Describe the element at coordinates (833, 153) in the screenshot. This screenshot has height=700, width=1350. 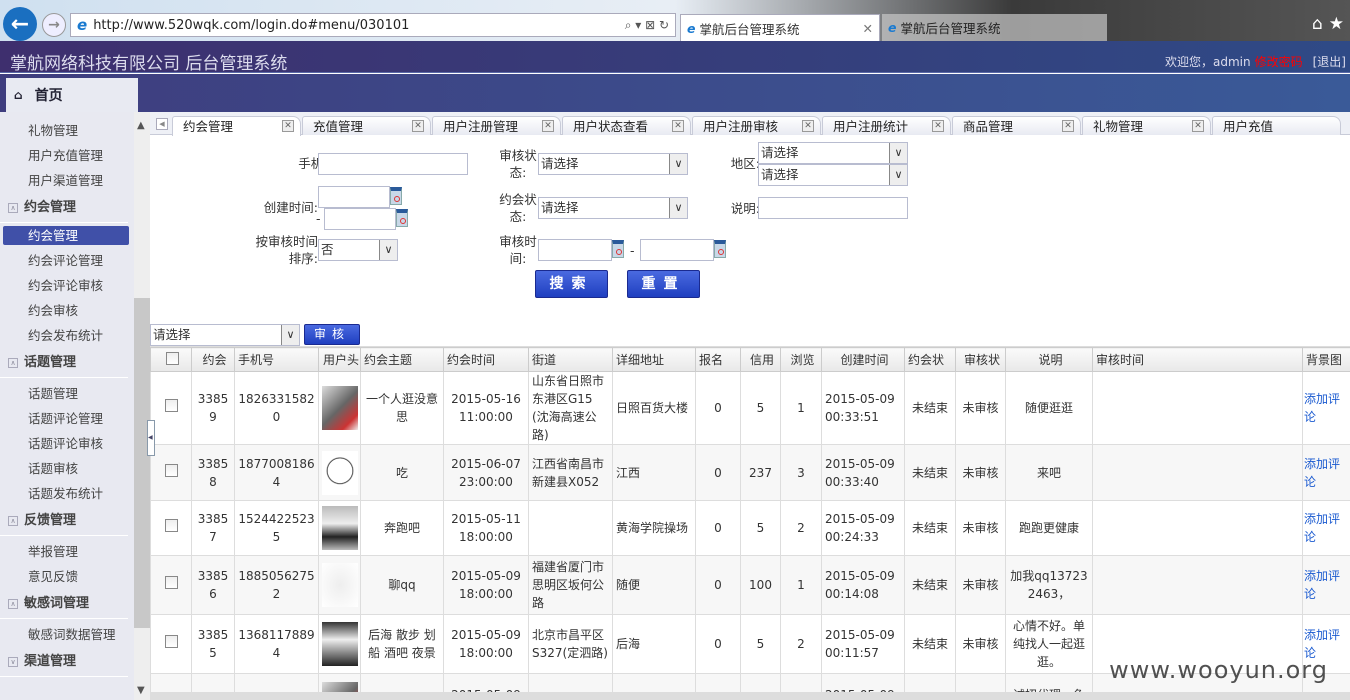
I see `region-province-select: 请选择 ∨` at that location.